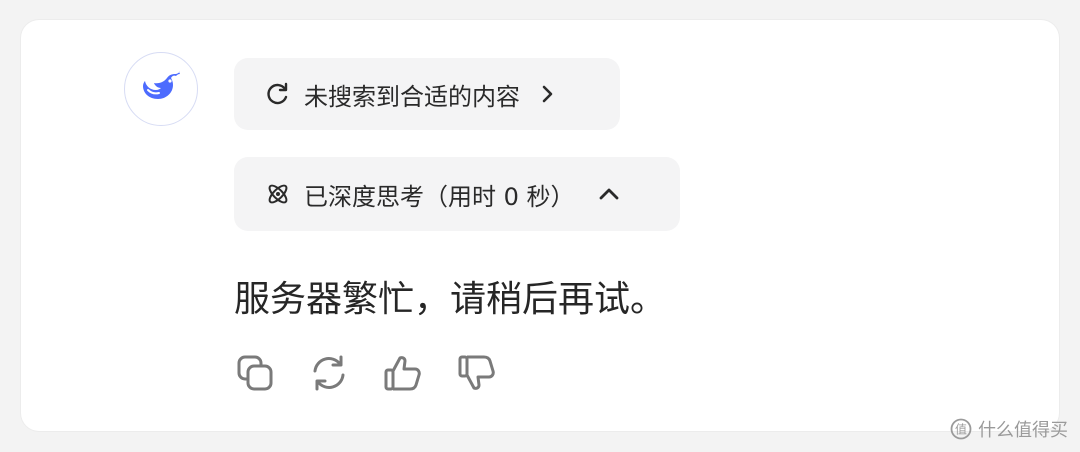 Image resolution: width=1080 pixels, height=452 pixels. I want to click on thumbs-up-icon, so click(403, 375).